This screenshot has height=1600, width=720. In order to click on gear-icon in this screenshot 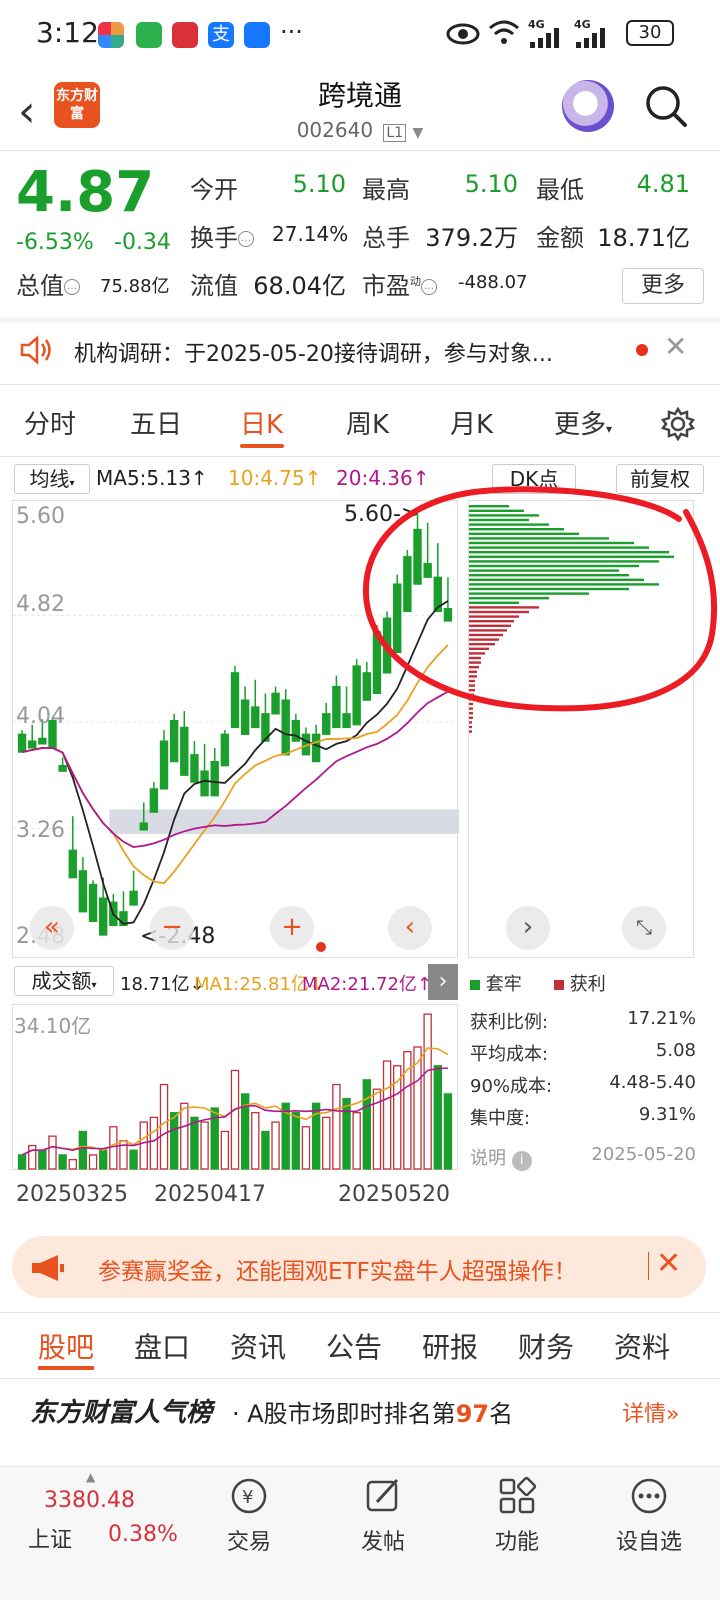, I will do `click(678, 424)`.